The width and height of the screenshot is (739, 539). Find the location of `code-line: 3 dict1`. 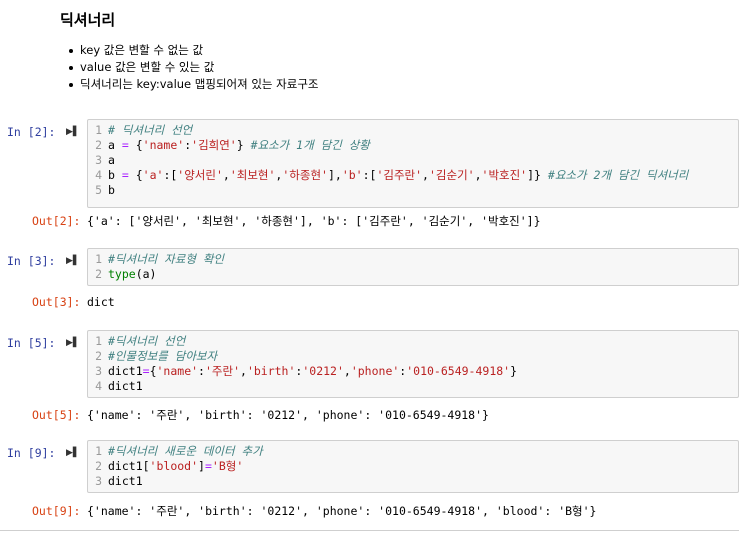

code-line: 3 dict1 is located at coordinates (413, 481).